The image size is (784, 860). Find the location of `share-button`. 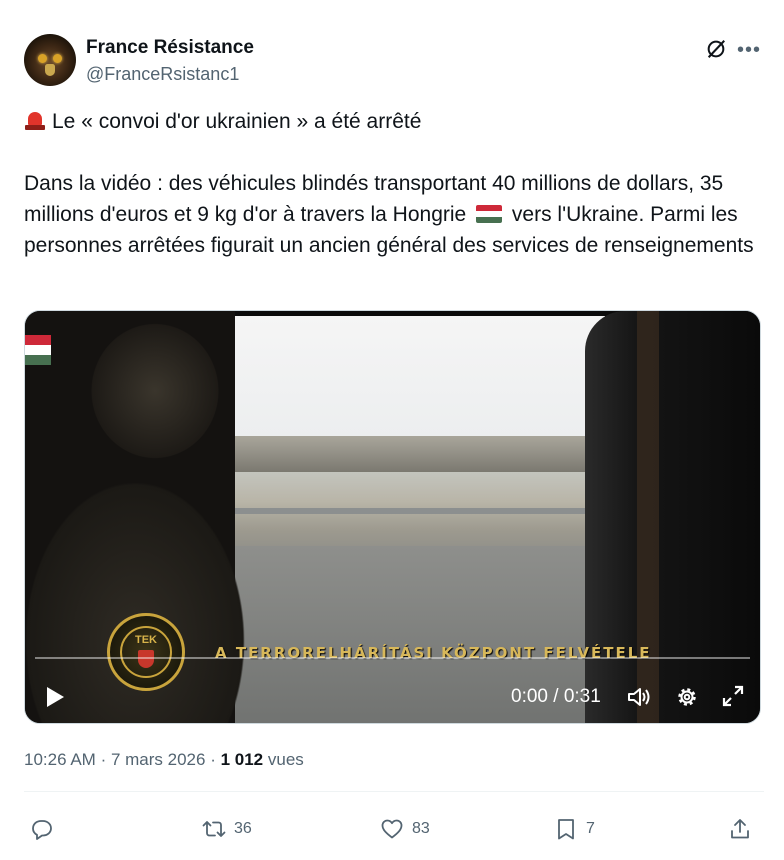

share-button is located at coordinates (744, 829).